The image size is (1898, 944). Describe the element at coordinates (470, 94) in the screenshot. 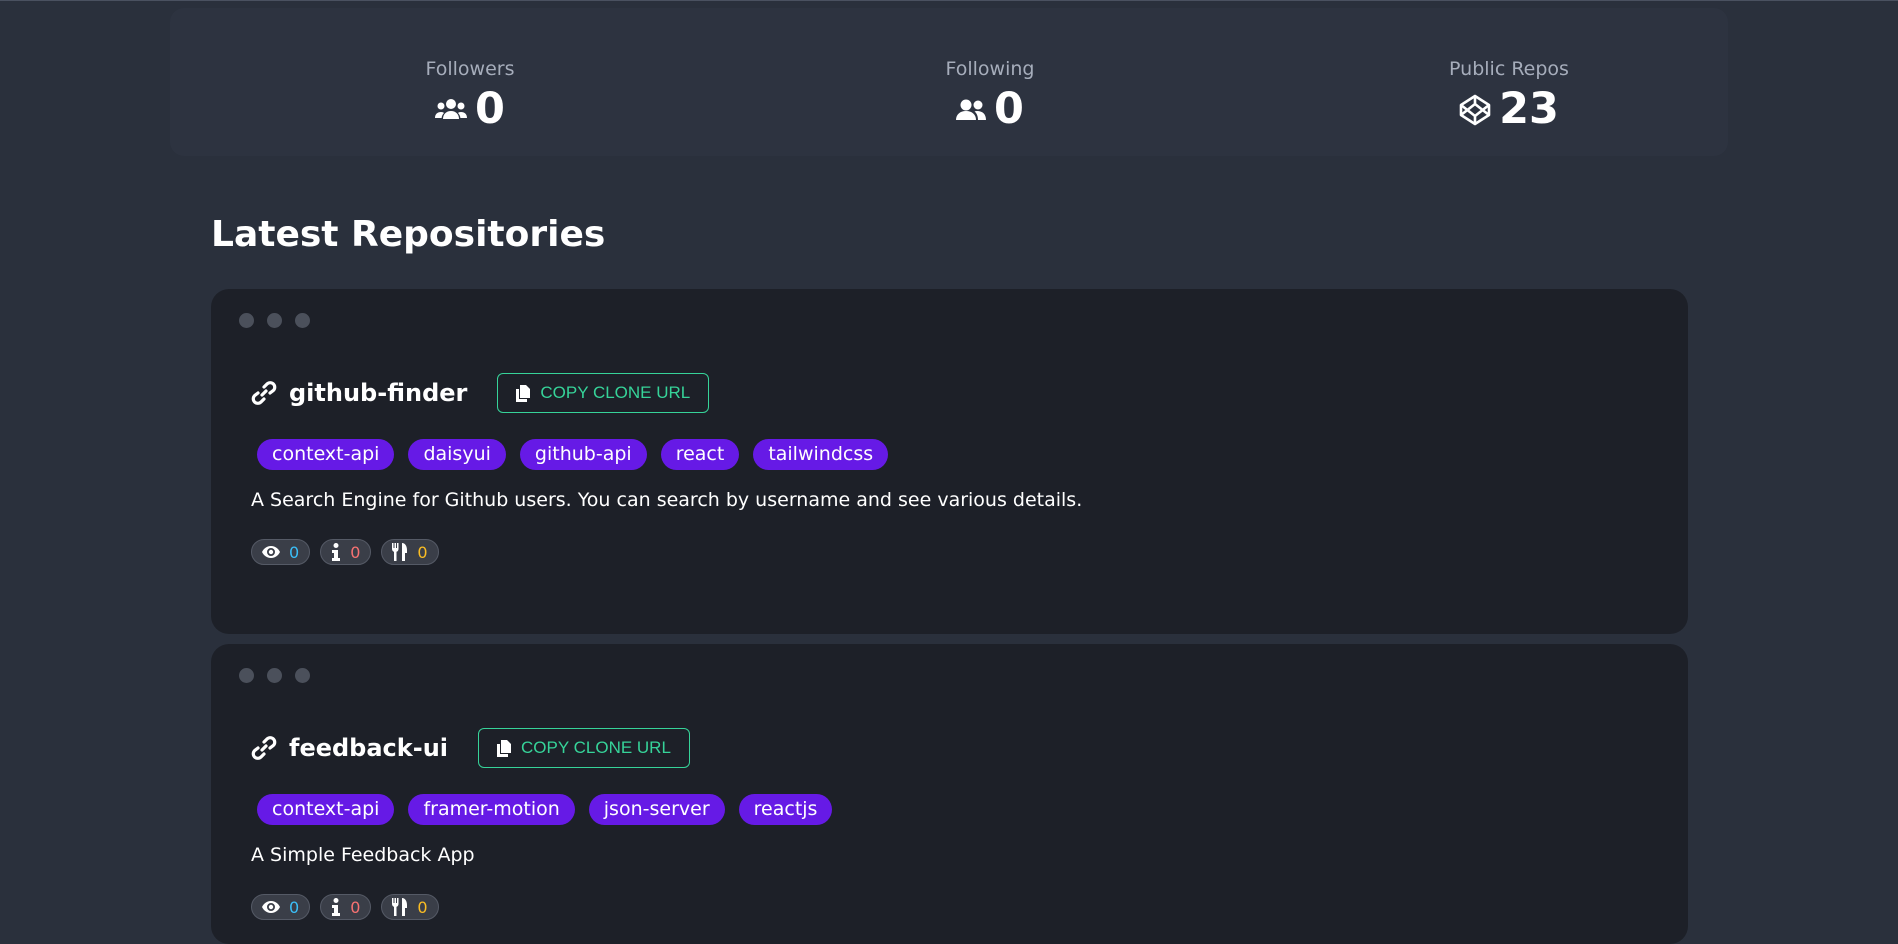

I see `stat-followers: Followers 0` at that location.